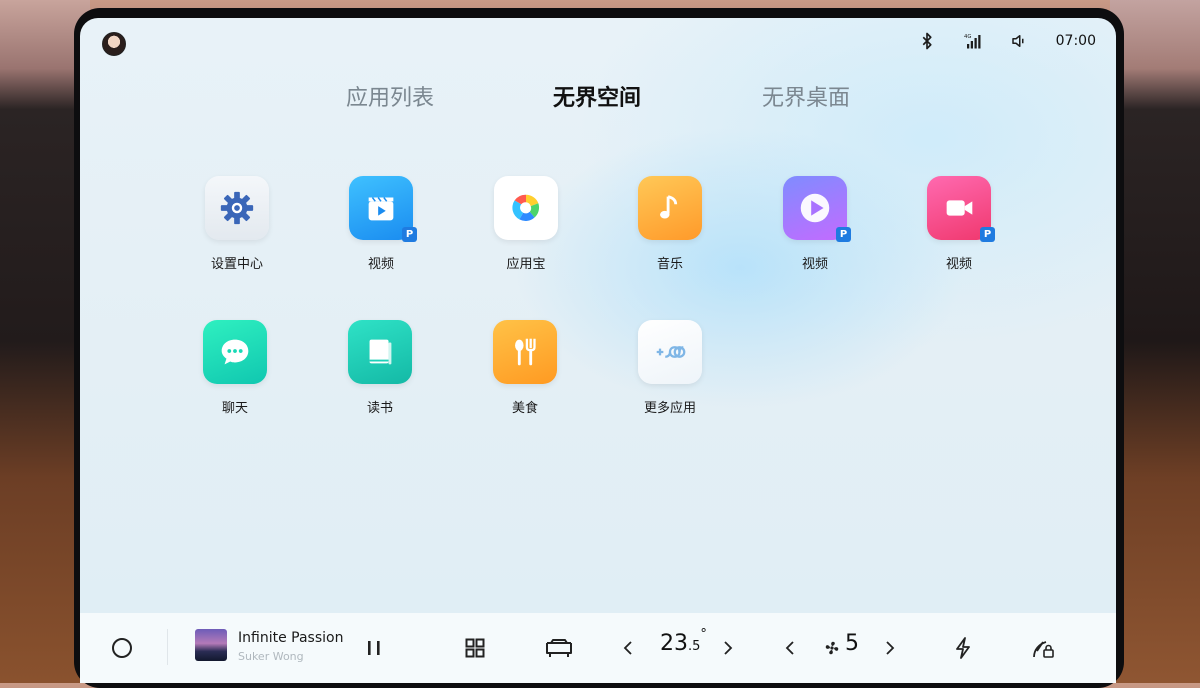 This screenshot has width=1200, height=688. What do you see at coordinates (235, 352) in the screenshot?
I see `chat-bubble-icon` at bounding box center [235, 352].